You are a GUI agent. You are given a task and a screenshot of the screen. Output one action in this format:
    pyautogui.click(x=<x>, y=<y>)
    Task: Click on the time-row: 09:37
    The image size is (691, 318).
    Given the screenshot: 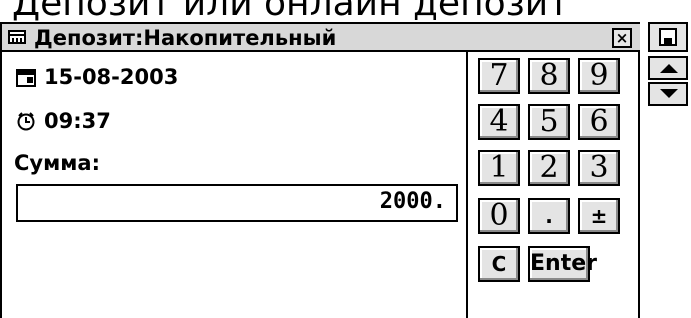 What is the action you would take?
    pyautogui.click(x=63, y=121)
    